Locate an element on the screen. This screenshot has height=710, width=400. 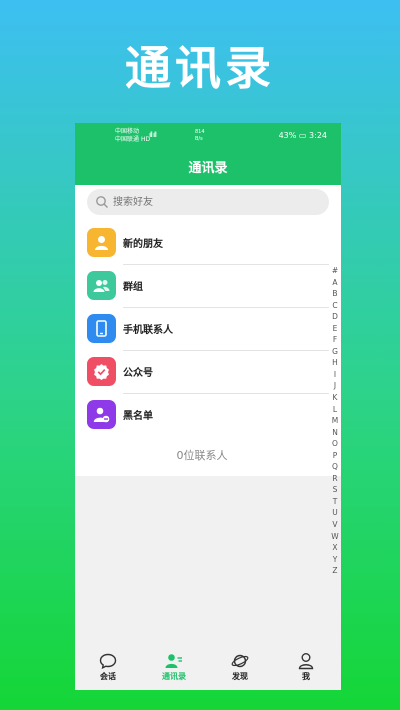
list-item-phone-contacts: 手机联系人 is located at coordinates (202, 329).